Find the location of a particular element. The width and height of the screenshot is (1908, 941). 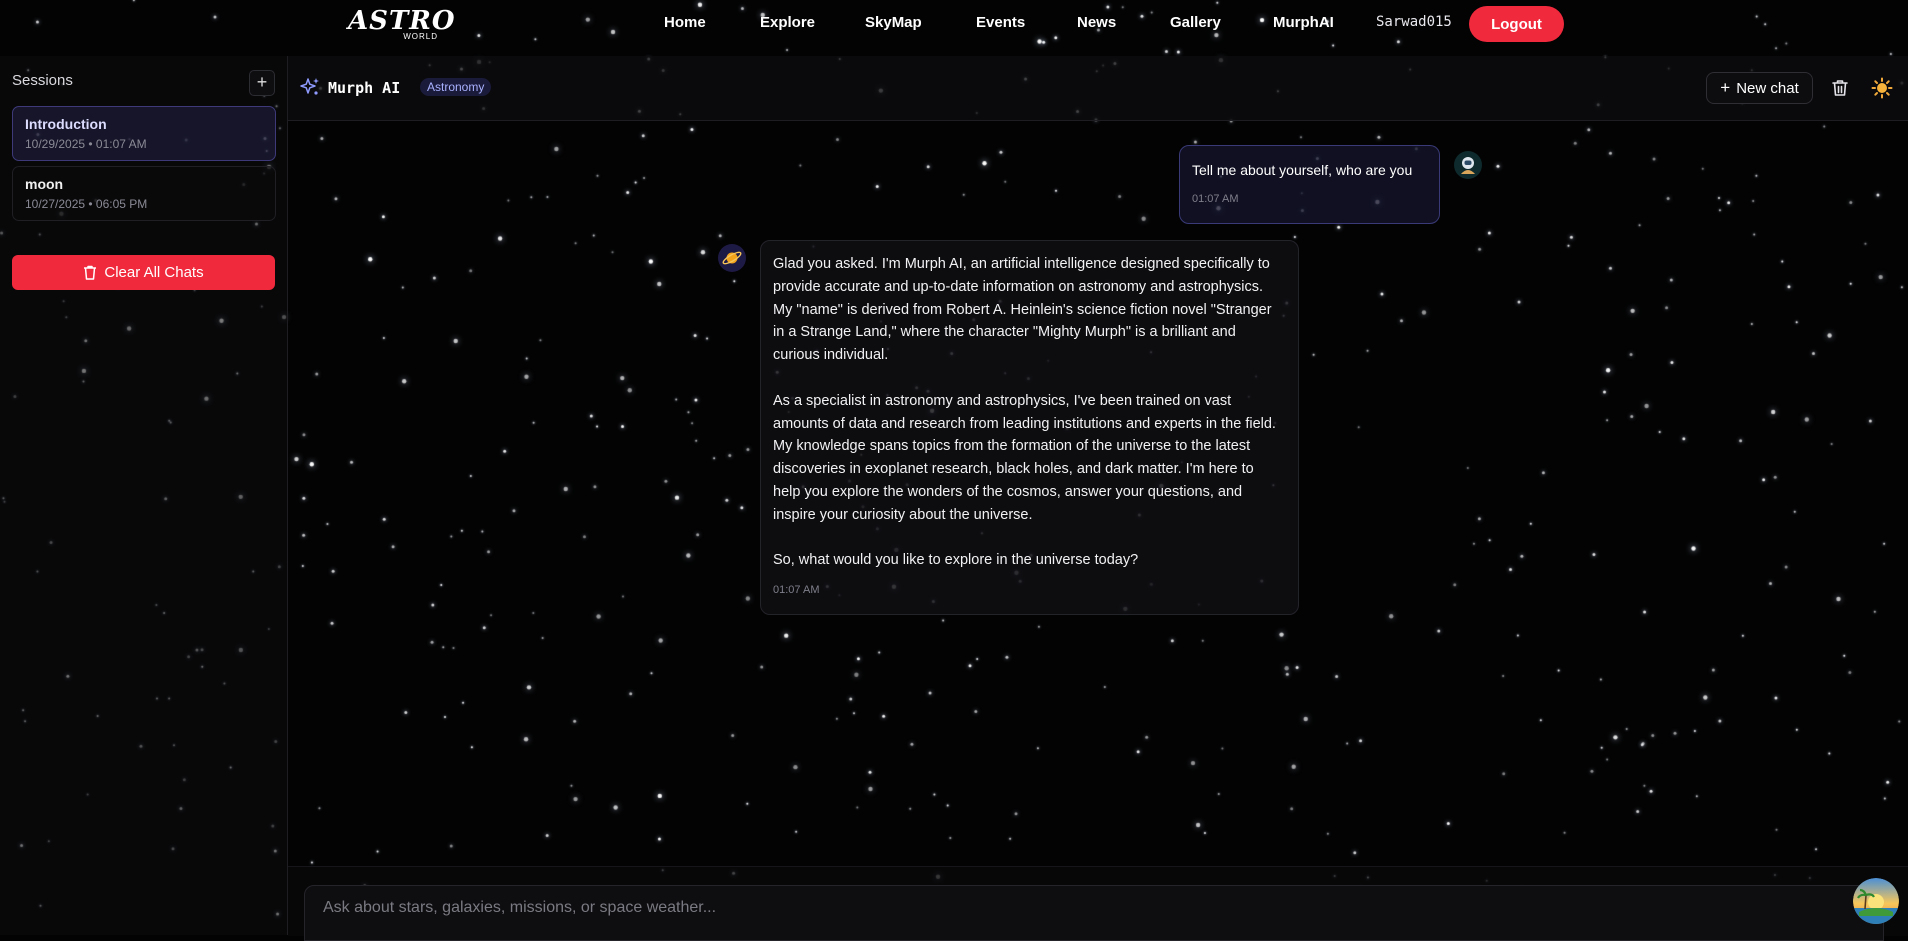

user-message-text: Tell me about yourself, who are you is located at coordinates (1302, 170).